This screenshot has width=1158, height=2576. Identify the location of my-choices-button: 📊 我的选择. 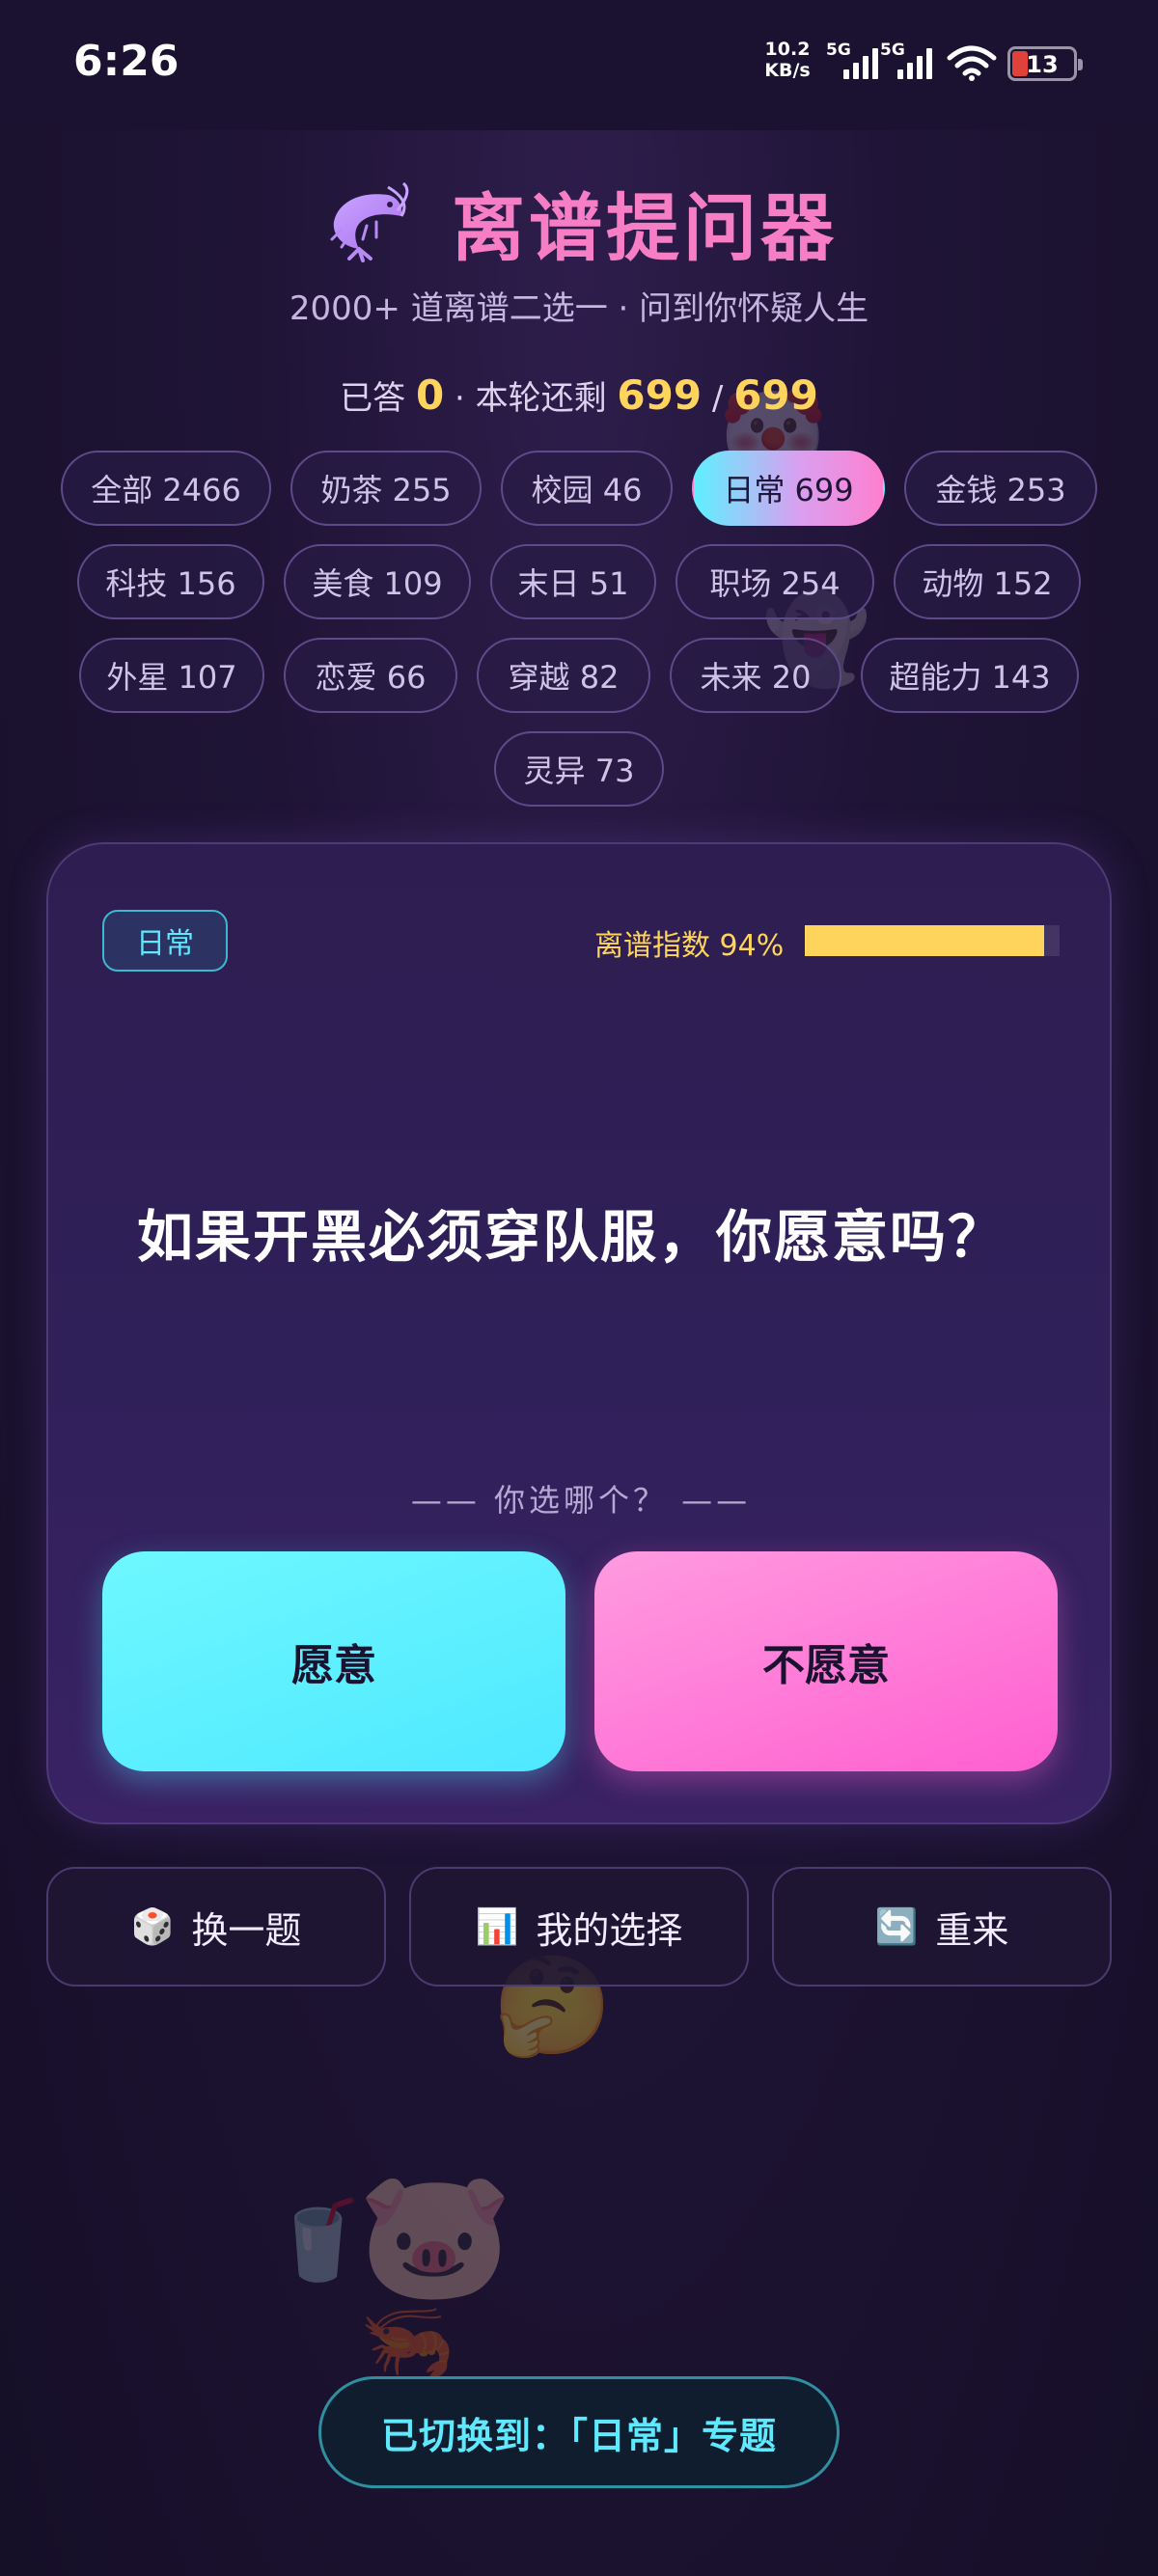
(579, 1927).